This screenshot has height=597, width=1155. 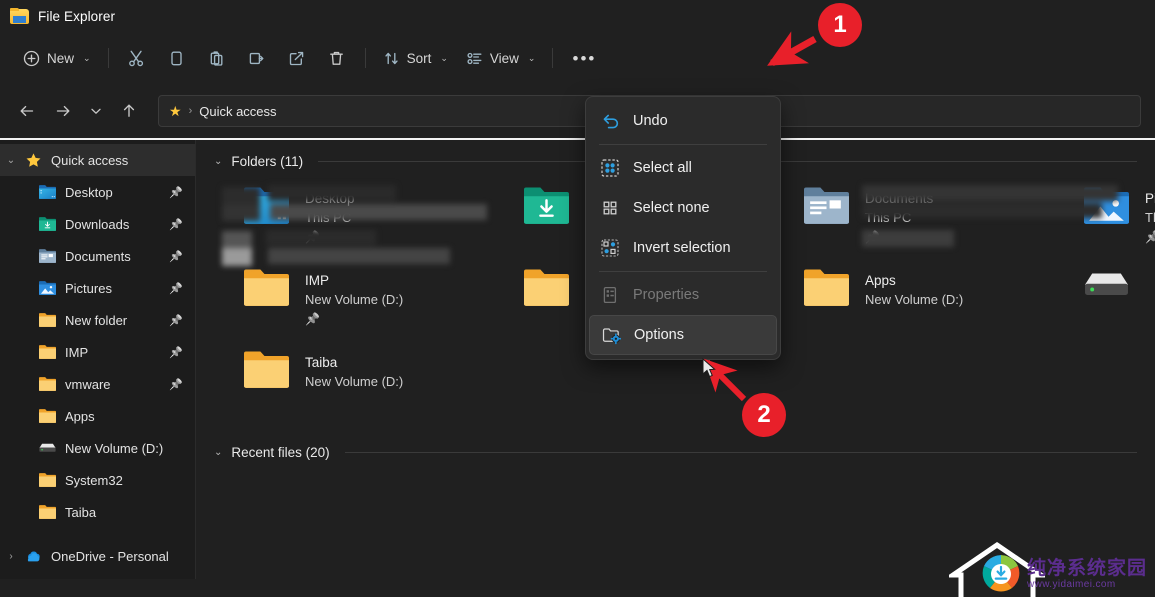 I want to click on sidebar-item-pictures: Pictures 📌, so click(x=97, y=288).